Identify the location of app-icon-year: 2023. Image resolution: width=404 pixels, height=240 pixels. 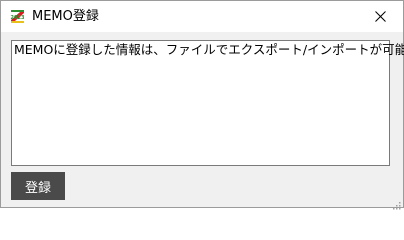
(18, 18).